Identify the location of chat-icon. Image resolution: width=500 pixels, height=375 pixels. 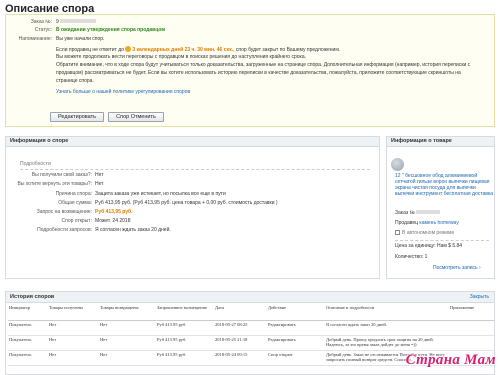
(397, 232).